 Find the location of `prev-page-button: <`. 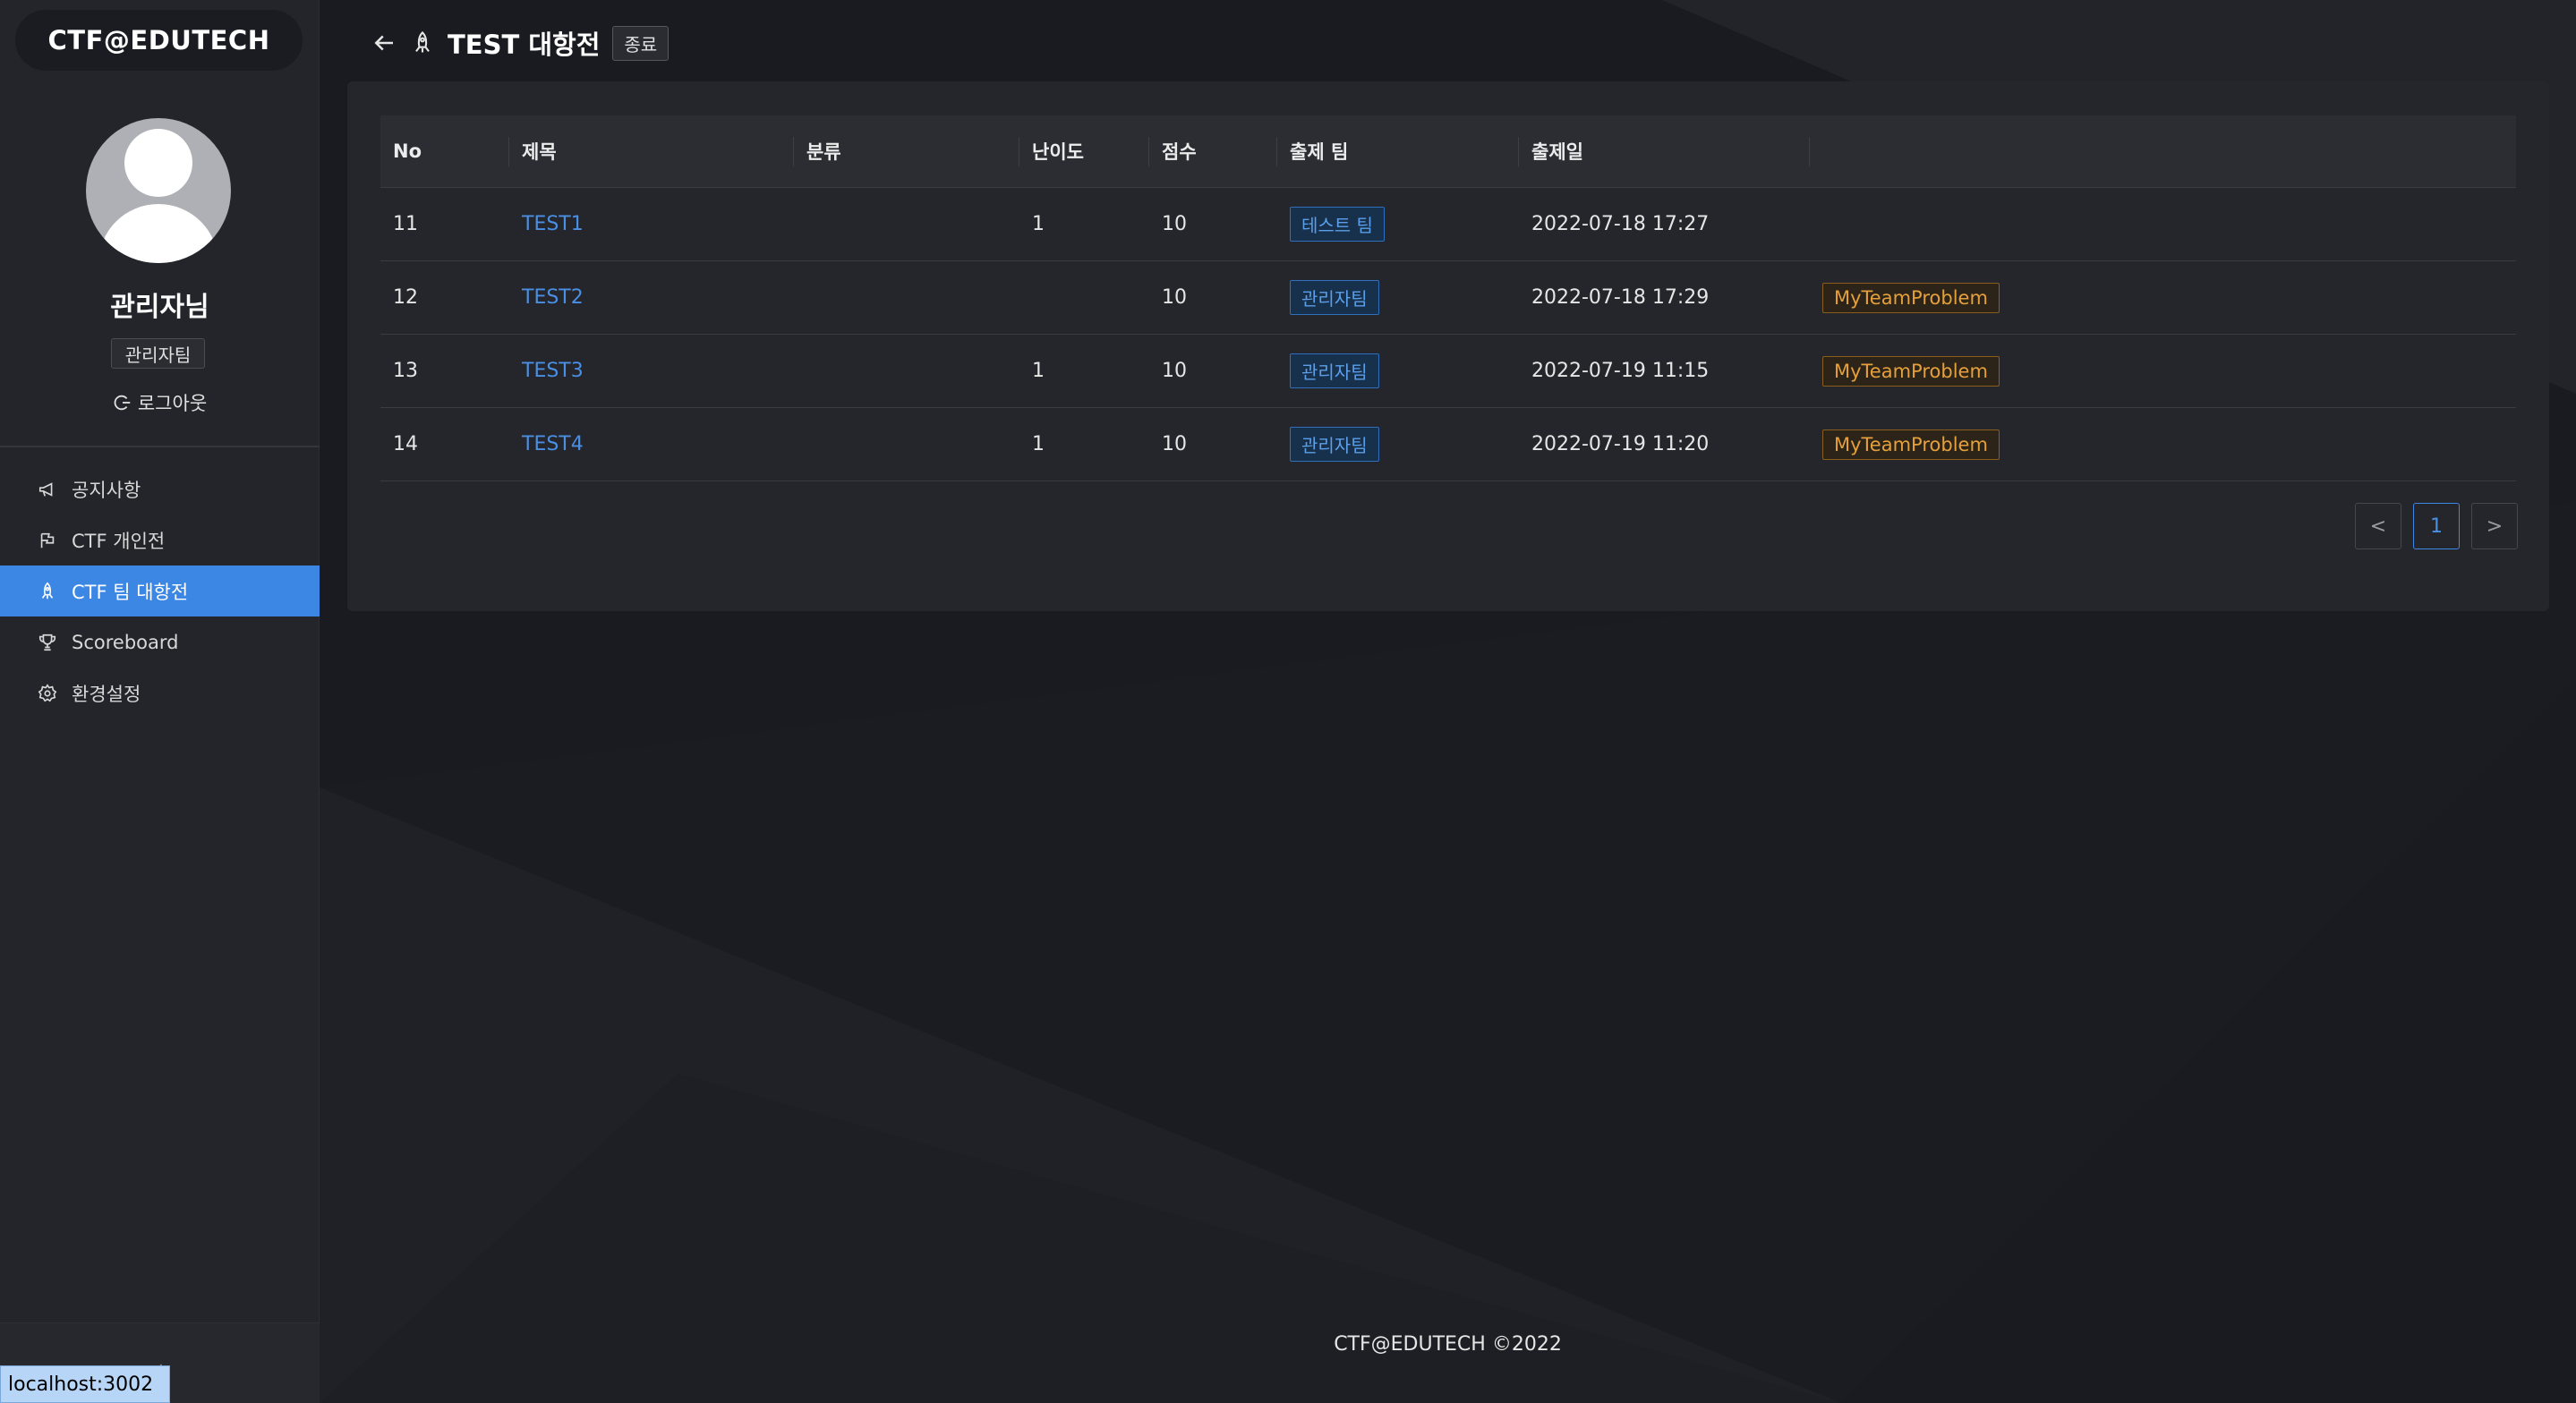

prev-page-button: < is located at coordinates (2378, 526).